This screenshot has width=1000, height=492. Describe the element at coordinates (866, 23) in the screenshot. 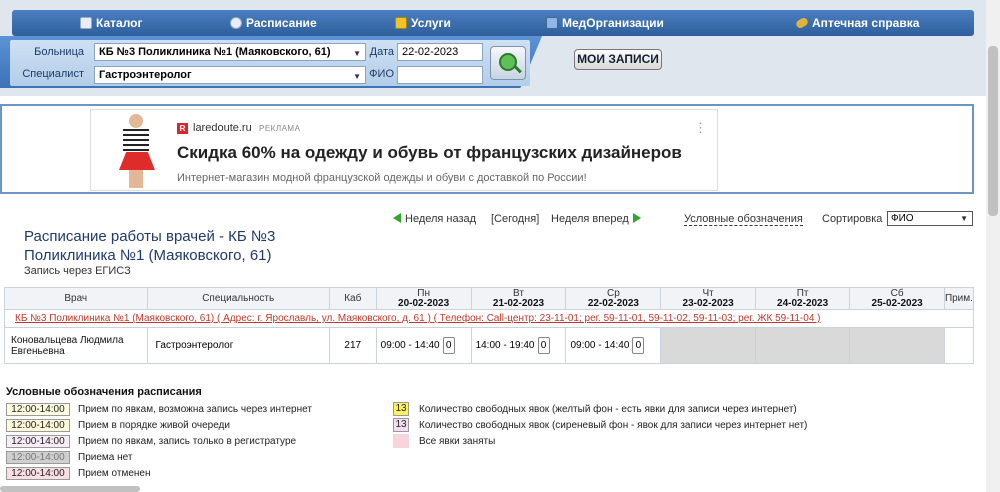

I see `nav-pharmacy-label: Аптечная справка` at that location.